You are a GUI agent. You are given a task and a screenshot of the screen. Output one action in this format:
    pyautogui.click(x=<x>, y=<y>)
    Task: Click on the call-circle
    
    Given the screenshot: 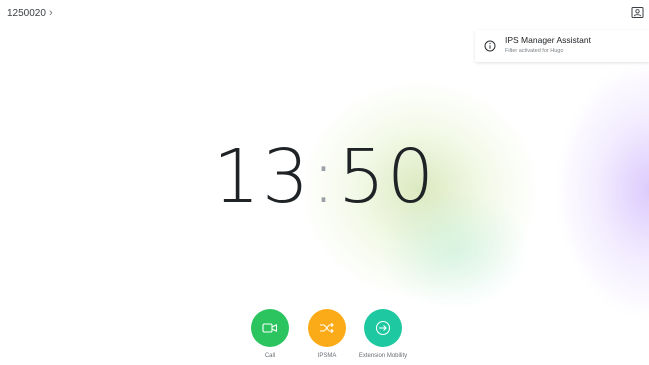 What is the action you would take?
    pyautogui.click(x=270, y=328)
    